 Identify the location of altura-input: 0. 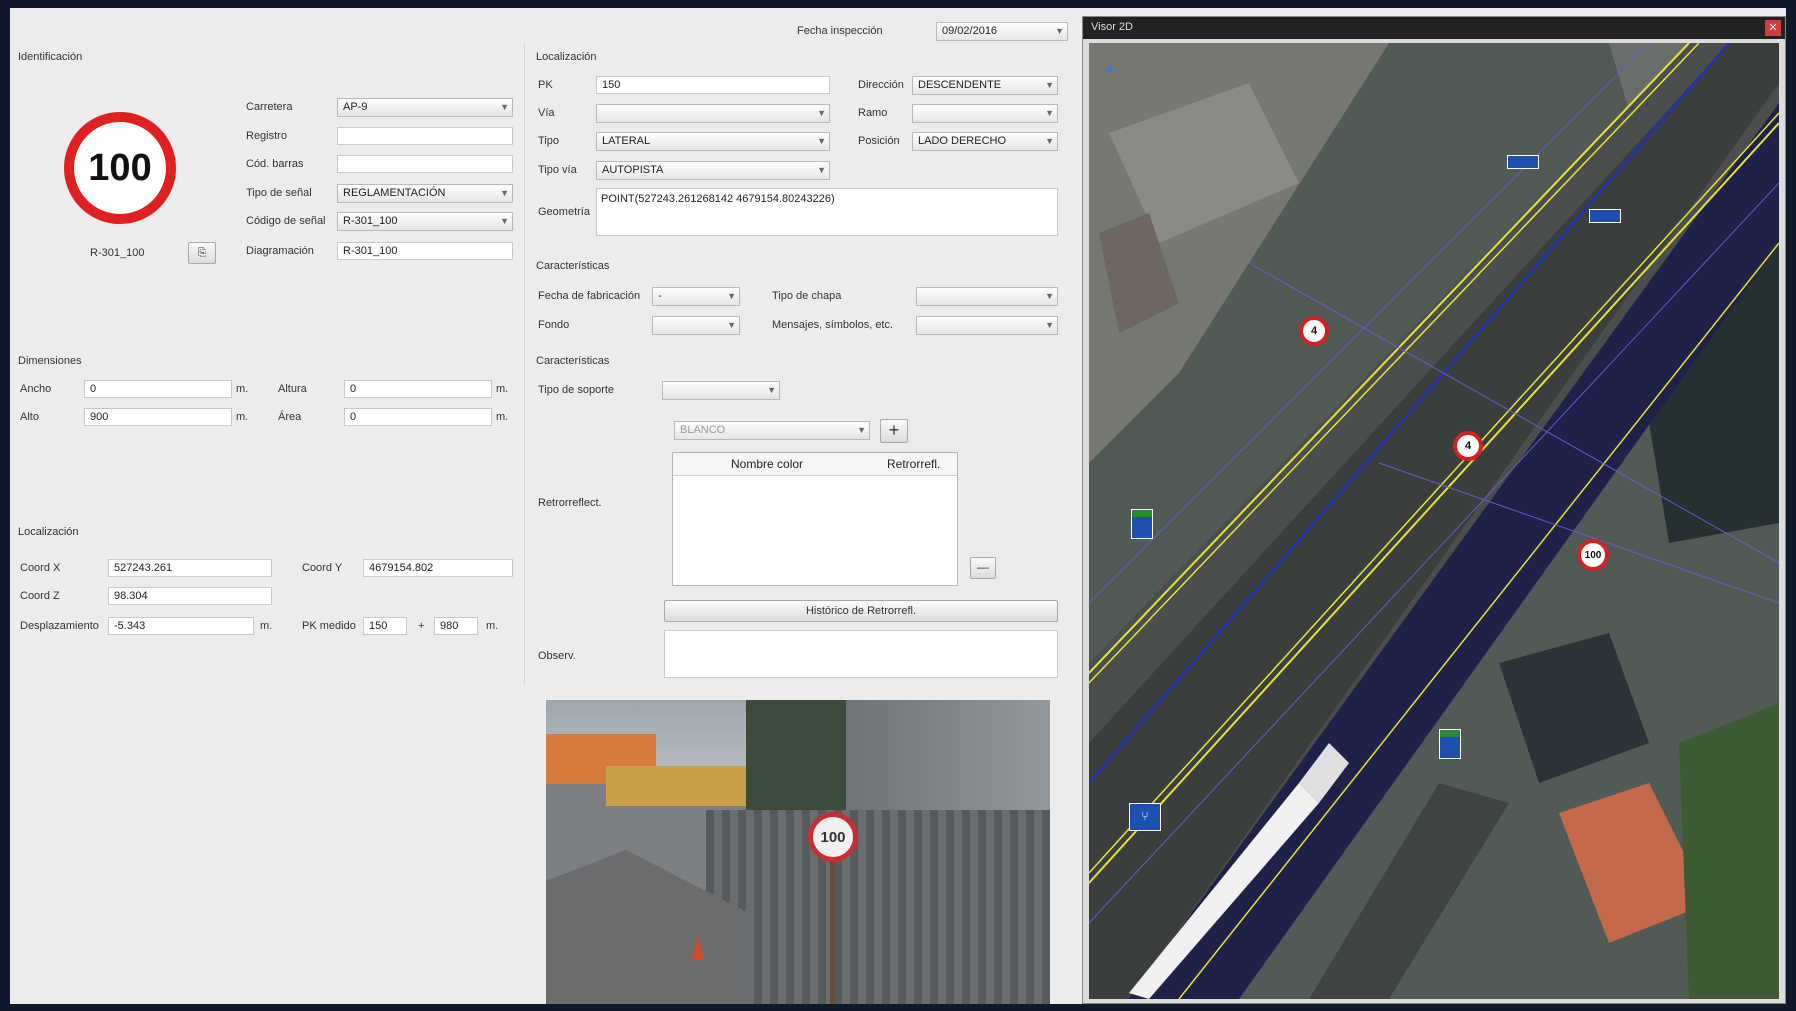
(418, 389).